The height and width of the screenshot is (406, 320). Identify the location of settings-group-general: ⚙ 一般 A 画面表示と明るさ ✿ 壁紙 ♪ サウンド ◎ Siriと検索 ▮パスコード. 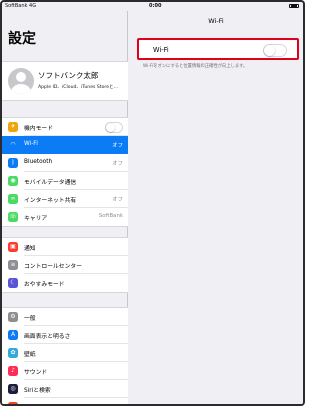
(65, 355).